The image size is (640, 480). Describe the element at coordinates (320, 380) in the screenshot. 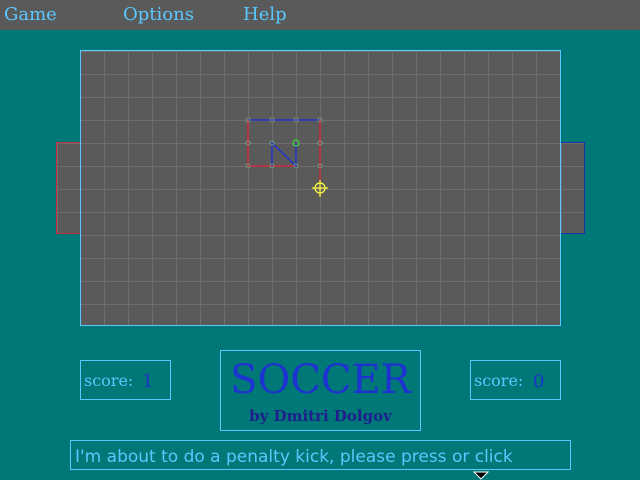

I see `game-title: SOCCER` at that location.